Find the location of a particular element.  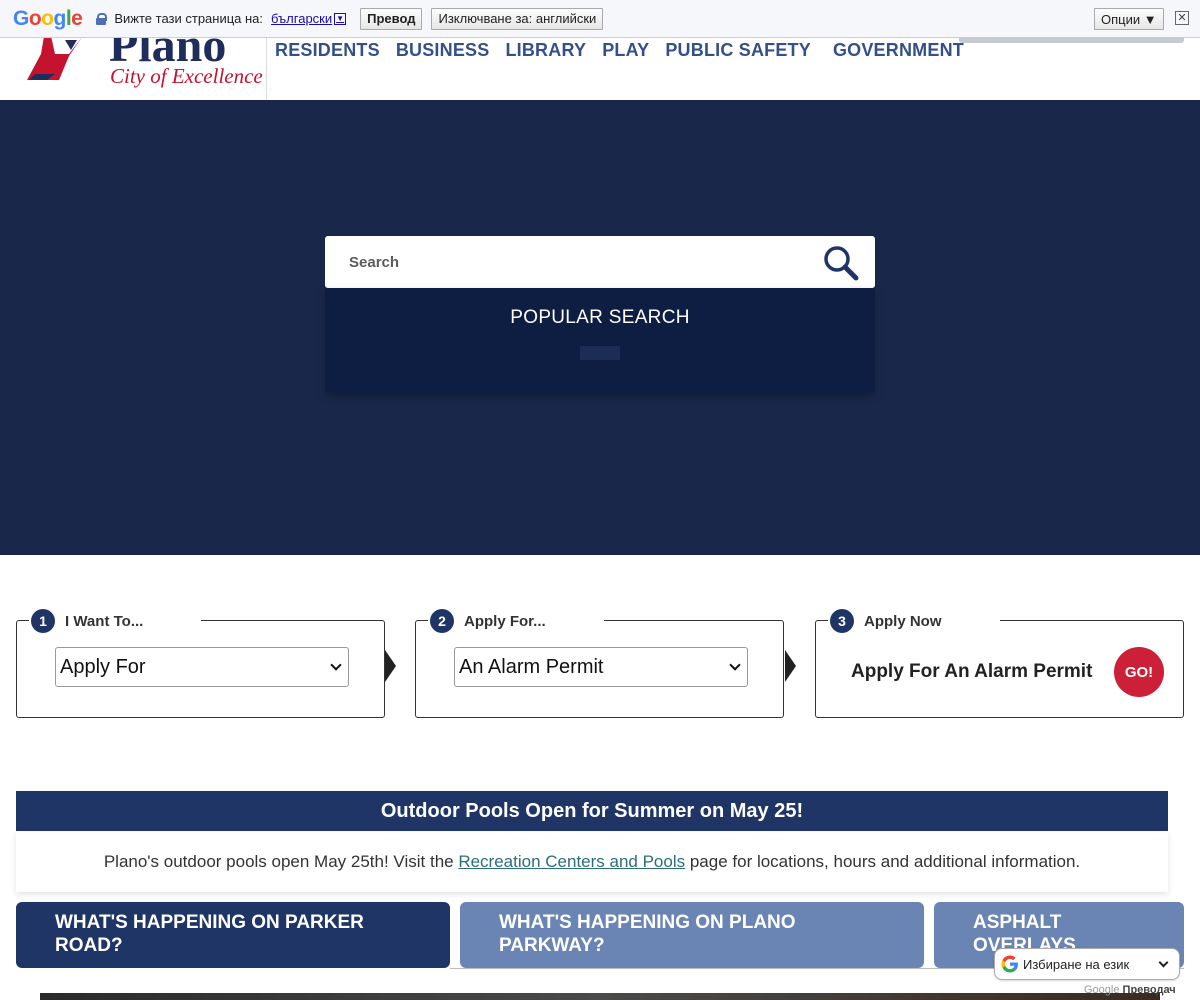

site-logo: Plano City of Excellence is located at coordinates (146, 69).